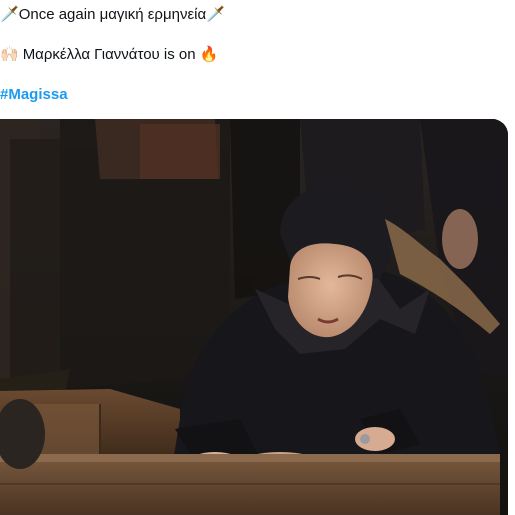  What do you see at coordinates (209, 54) in the screenshot?
I see `fire-icon: 🔥` at bounding box center [209, 54].